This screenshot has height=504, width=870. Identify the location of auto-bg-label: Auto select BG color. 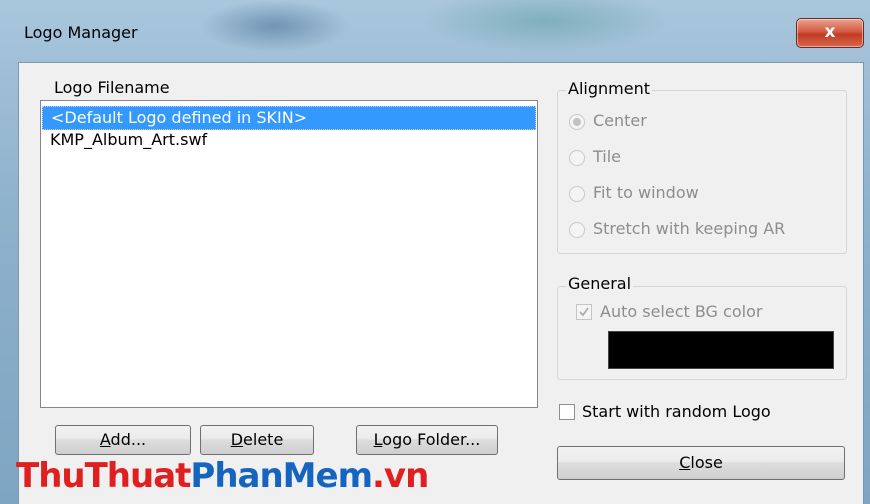
(681, 311).